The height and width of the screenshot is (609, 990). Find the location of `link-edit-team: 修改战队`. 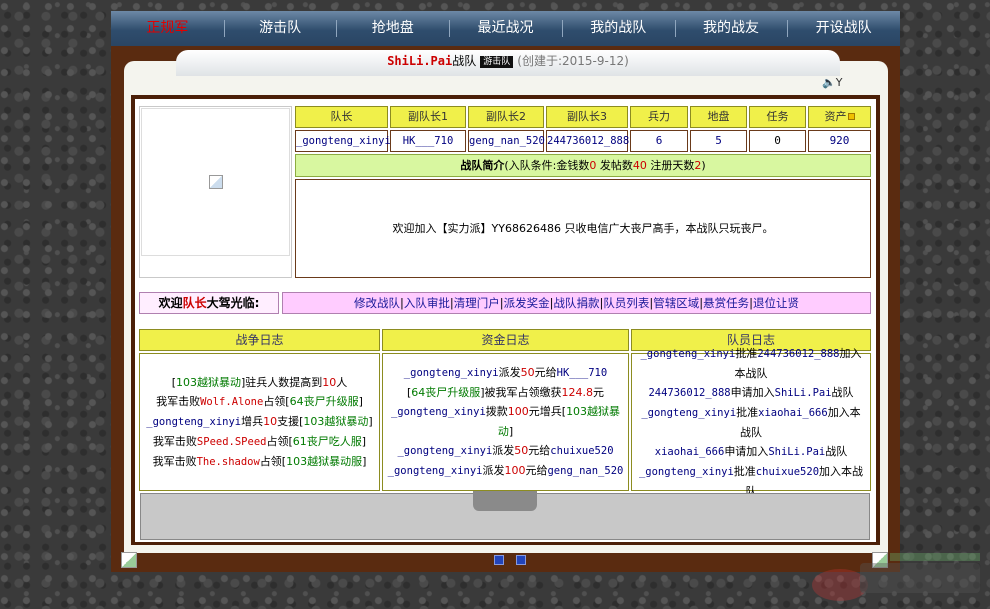

link-edit-team: 修改战队 is located at coordinates (377, 303).